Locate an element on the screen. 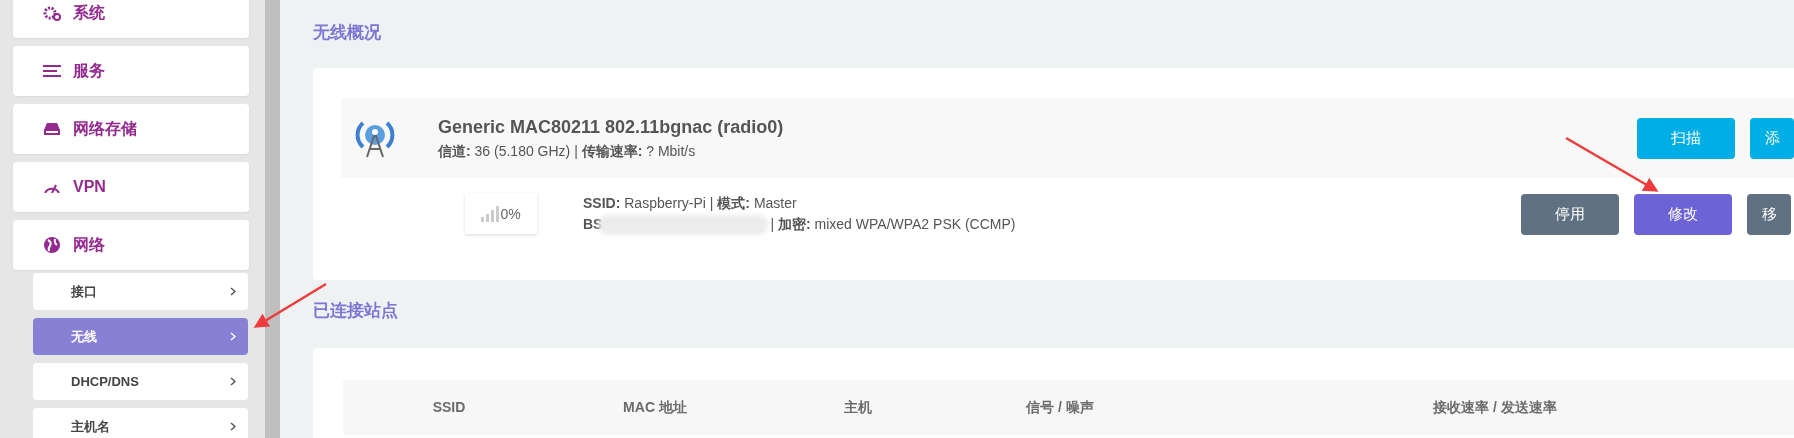  network-ssid-mode: SSID: Raspberry-Pi | 模式: Master is located at coordinates (690, 203).